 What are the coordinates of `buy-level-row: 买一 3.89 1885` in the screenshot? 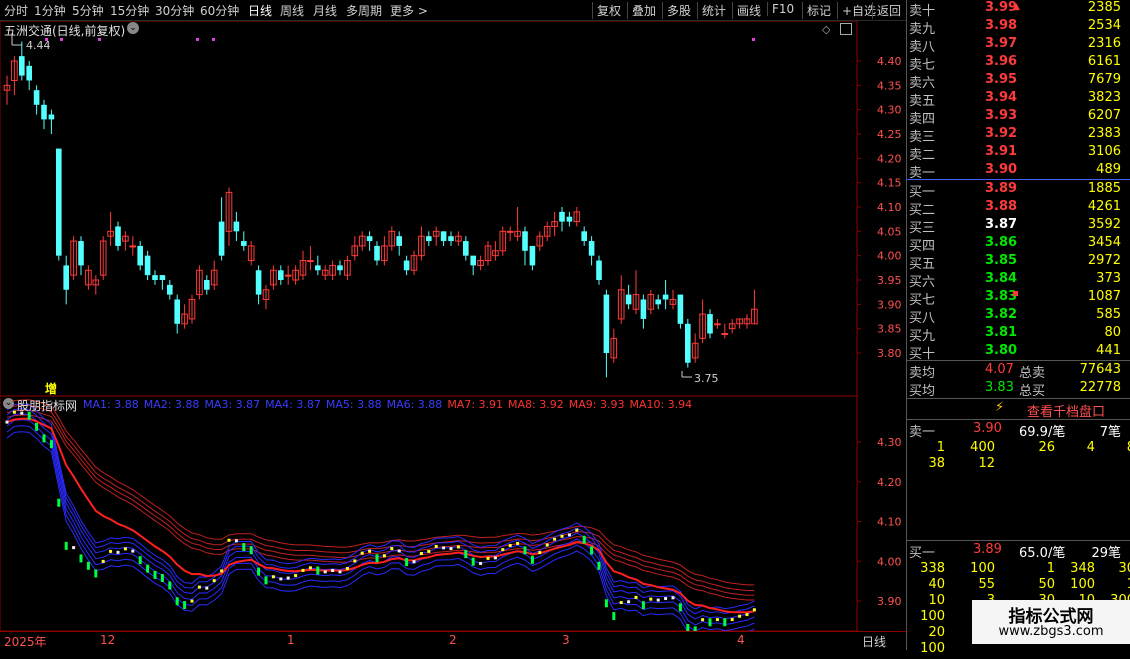 It's located at (1018, 190).